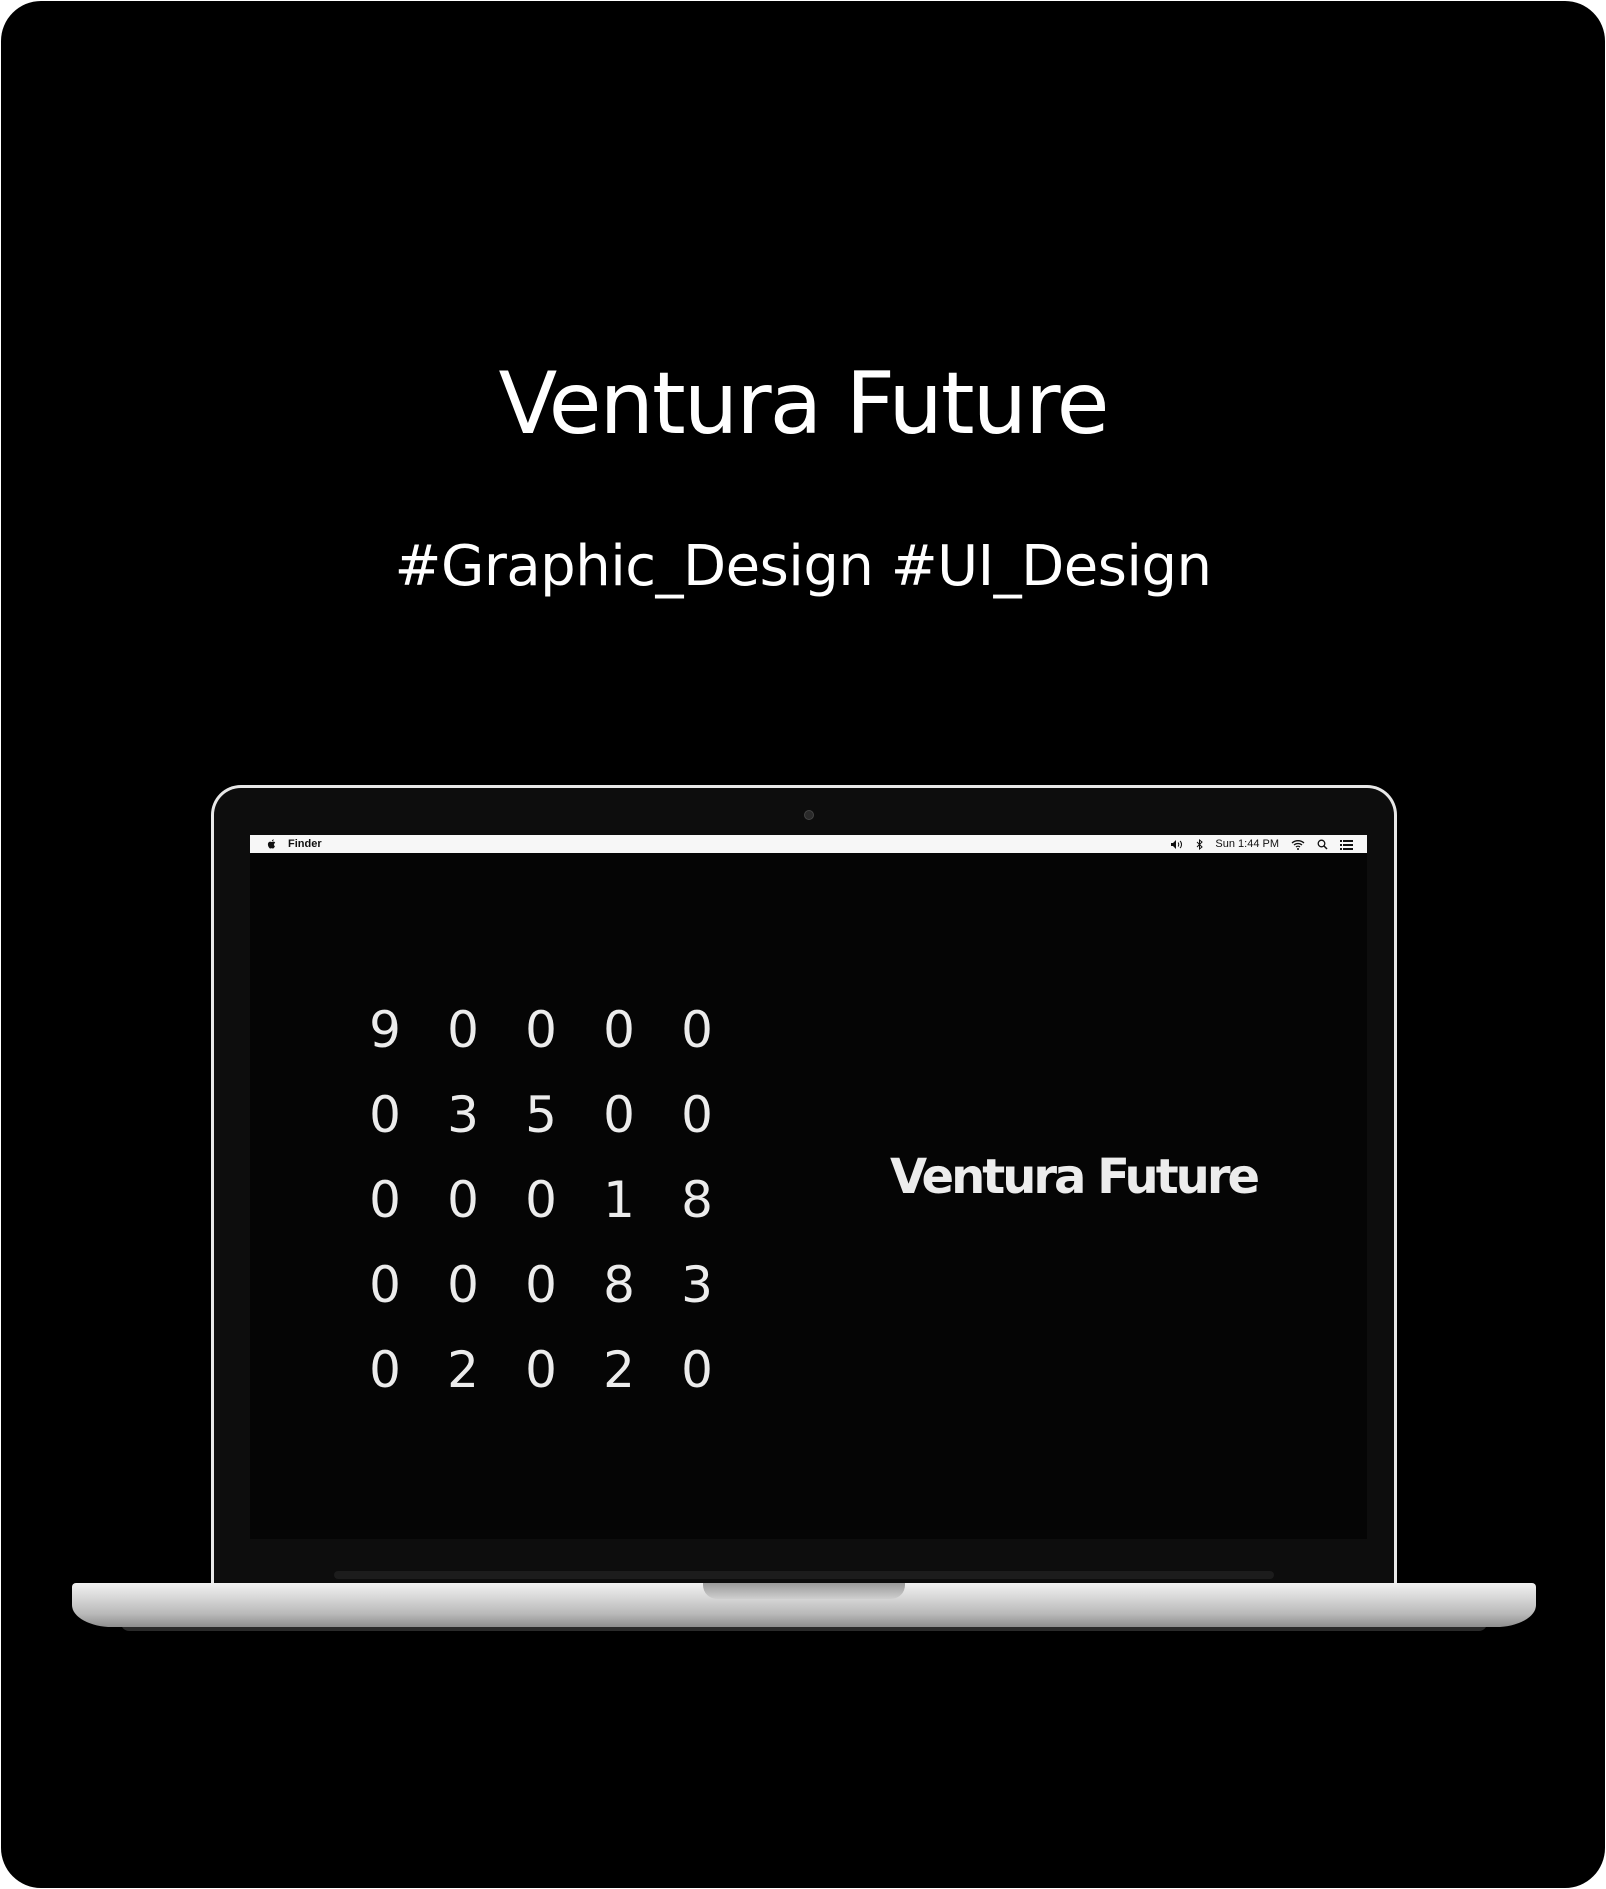 This screenshot has width=1606, height=1889. Describe the element at coordinates (305, 844) in the screenshot. I see `menu-app-finder: Finder` at that location.